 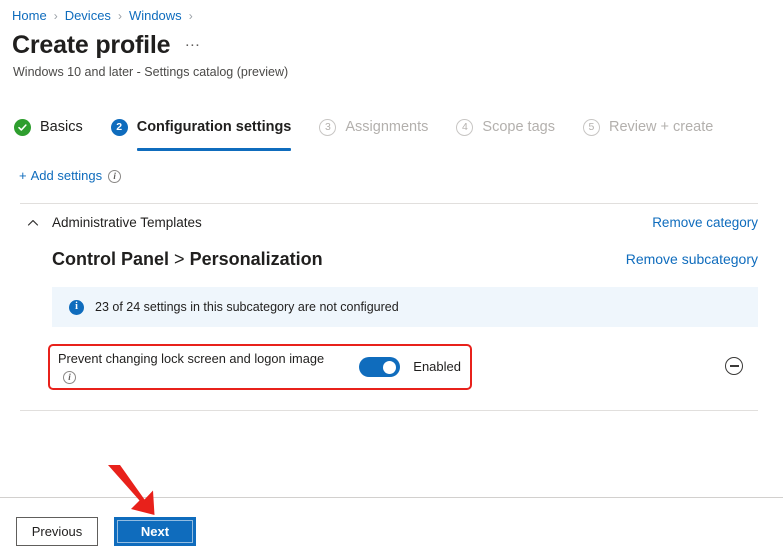 I want to click on tab-assignments: 3 Assignments, so click(x=373, y=127).